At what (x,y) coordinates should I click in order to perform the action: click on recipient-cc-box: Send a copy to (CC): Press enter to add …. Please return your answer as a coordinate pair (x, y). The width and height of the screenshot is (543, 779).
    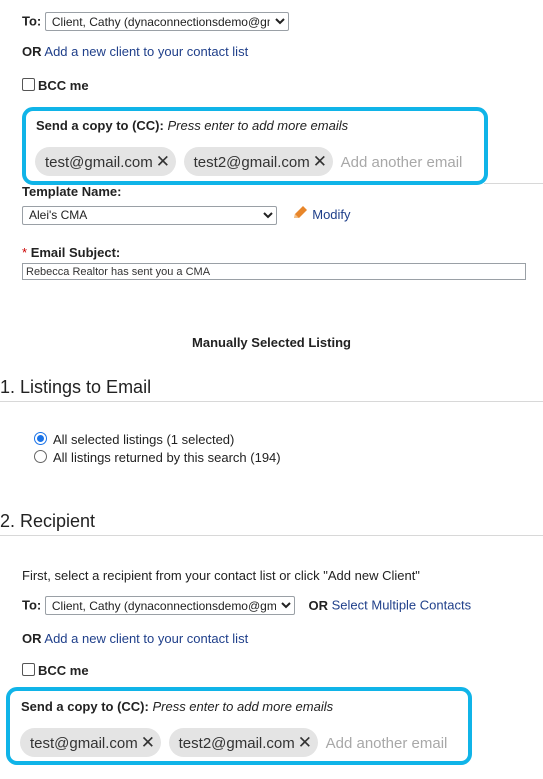
    Looking at the image, I should click on (239, 726).